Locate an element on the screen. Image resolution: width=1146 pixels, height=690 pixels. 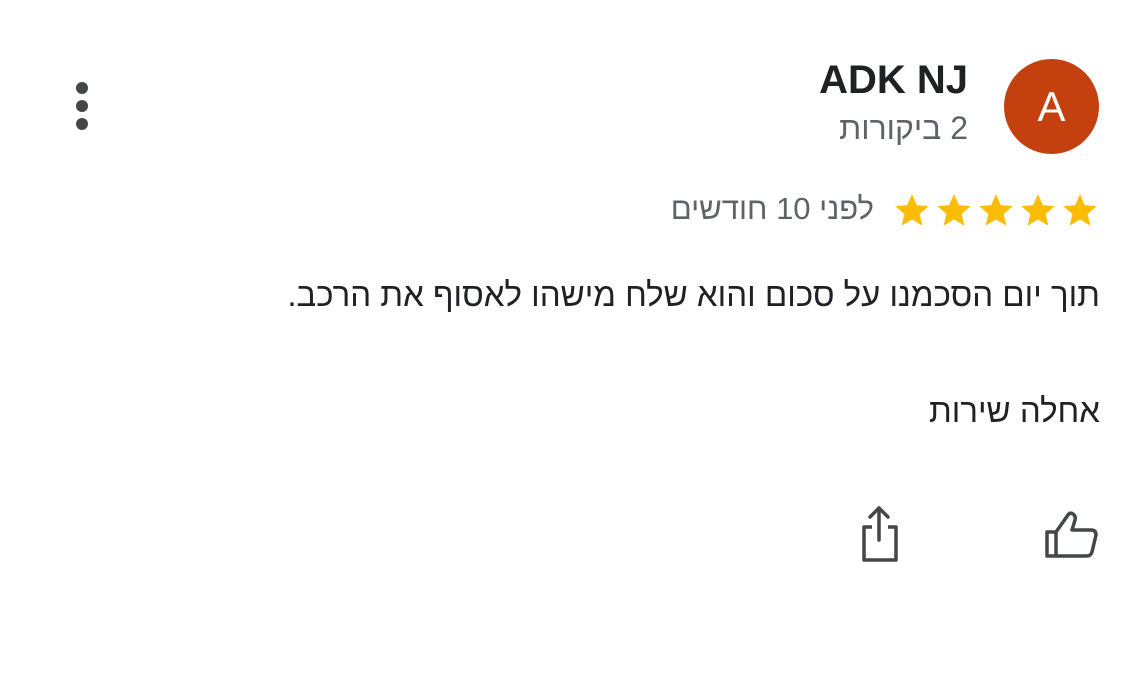
star-rating is located at coordinates (996, 211).